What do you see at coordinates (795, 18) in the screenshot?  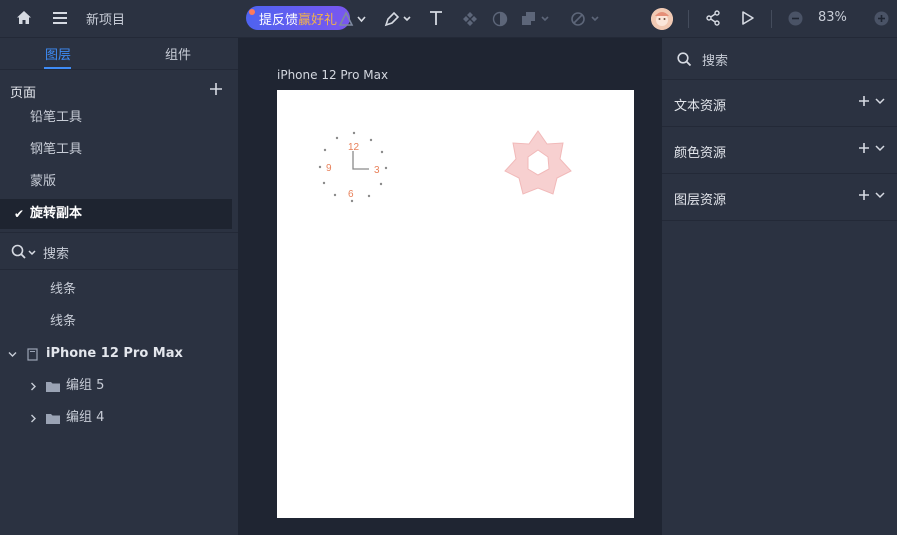 I see `zoom-out-icon` at bounding box center [795, 18].